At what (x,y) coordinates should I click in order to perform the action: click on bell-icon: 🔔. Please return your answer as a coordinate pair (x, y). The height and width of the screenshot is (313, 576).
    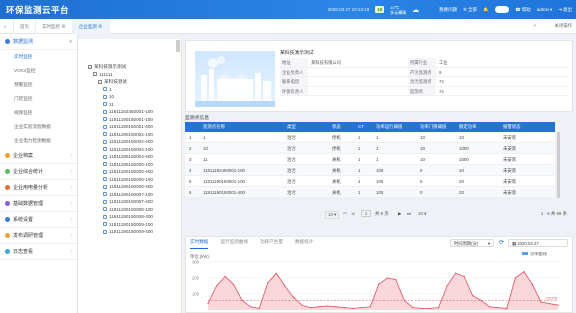
    Looking at the image, I should click on (486, 10).